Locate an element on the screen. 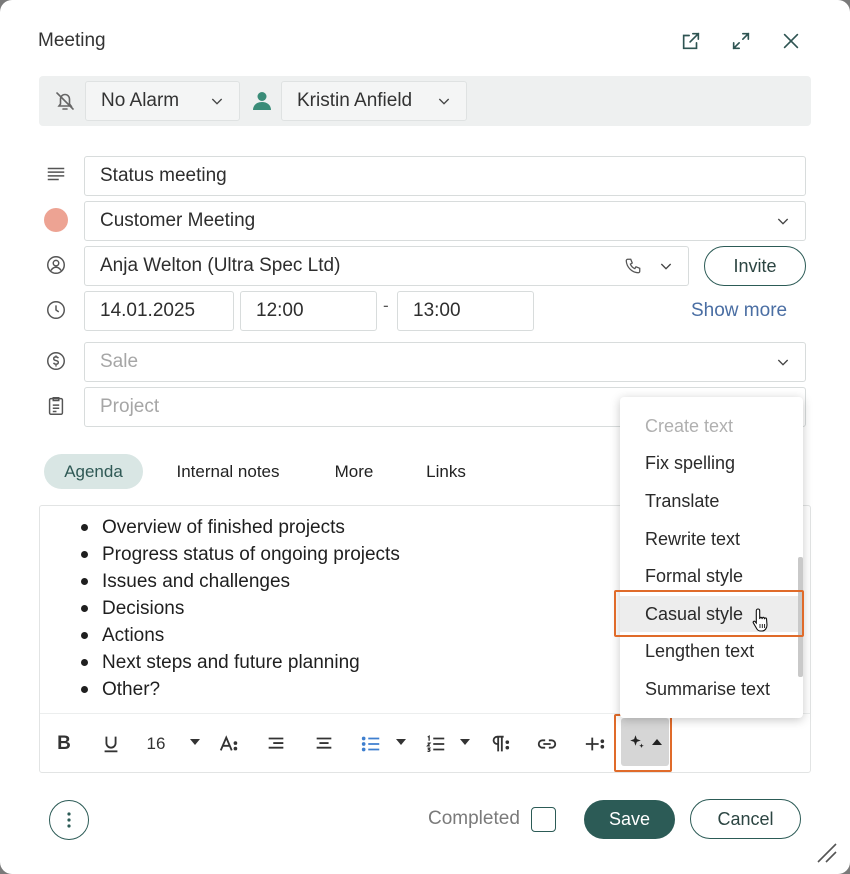 Image resolution: width=850 pixels, height=874 pixels. underline-button is located at coordinates (111, 744).